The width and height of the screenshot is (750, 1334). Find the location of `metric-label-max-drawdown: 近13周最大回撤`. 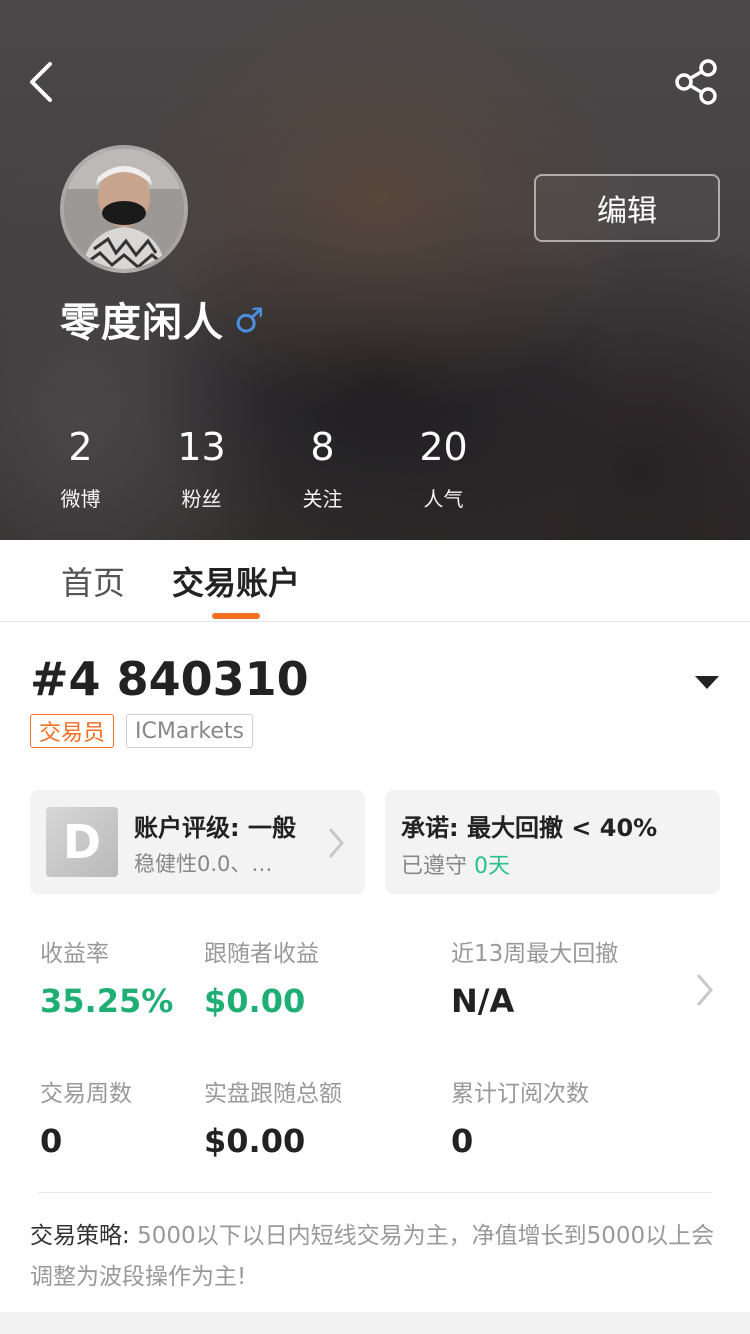

metric-label-max-drawdown: 近13周最大回撤 is located at coordinates (535, 954).